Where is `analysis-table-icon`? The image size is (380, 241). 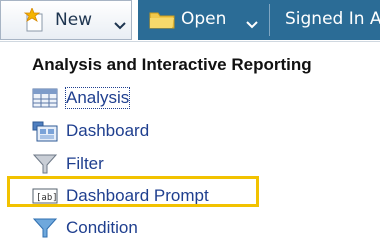
analysis-table-icon is located at coordinates (45, 98).